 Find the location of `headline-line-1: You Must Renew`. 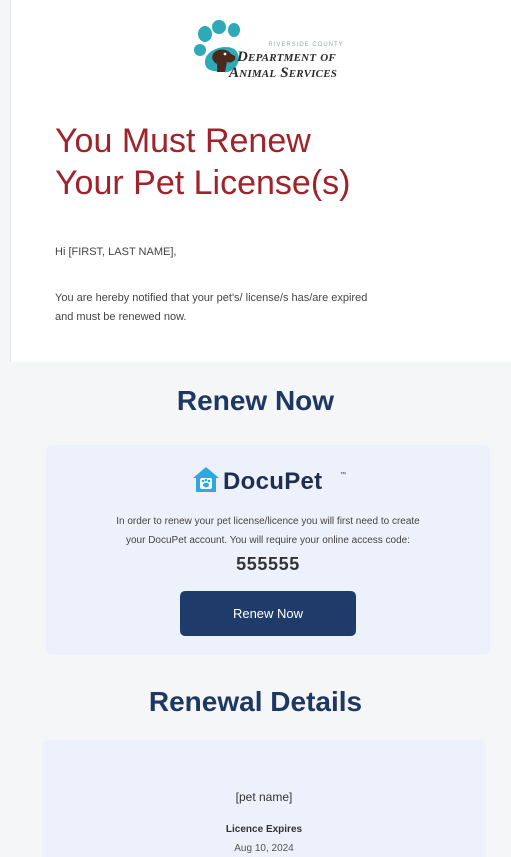

headline-line-1: You Must Renew is located at coordinates (183, 141).